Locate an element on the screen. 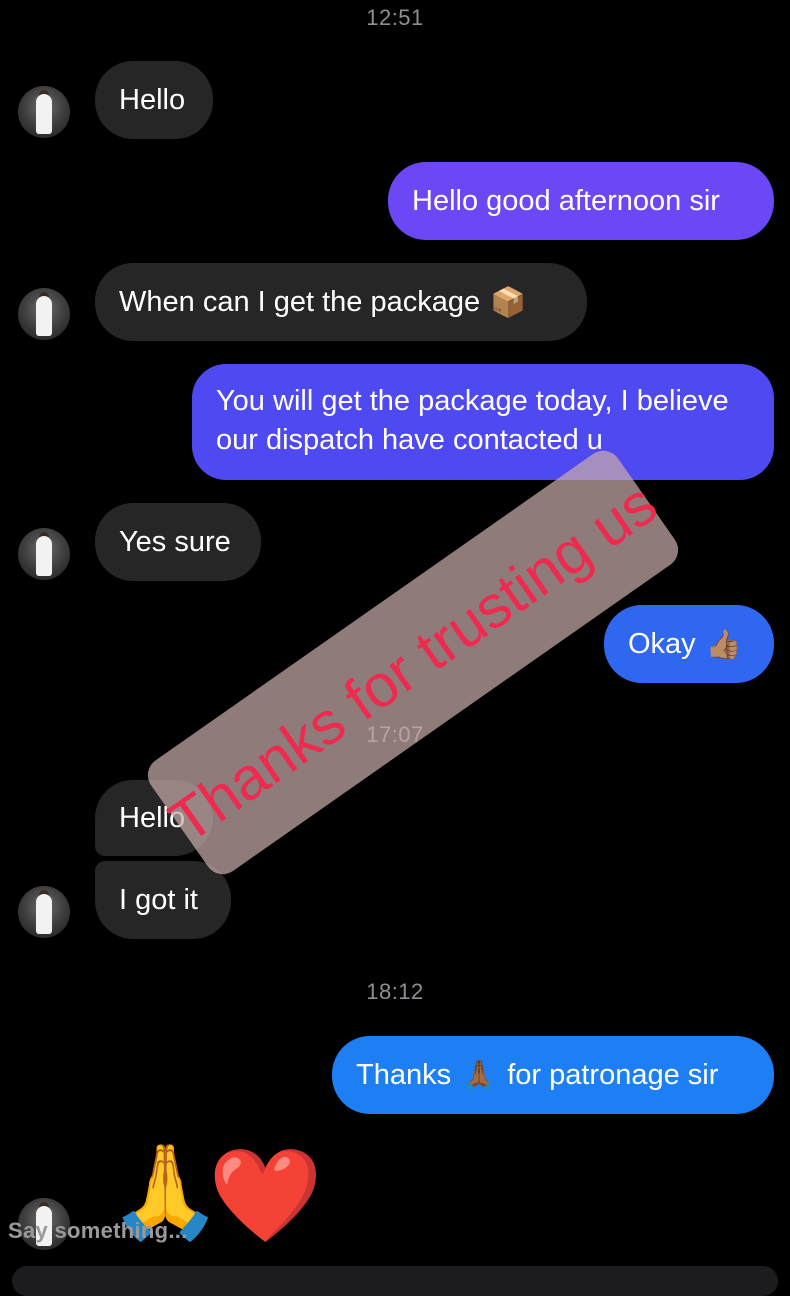  message-text: Hello good afternoon sir is located at coordinates (566, 200).